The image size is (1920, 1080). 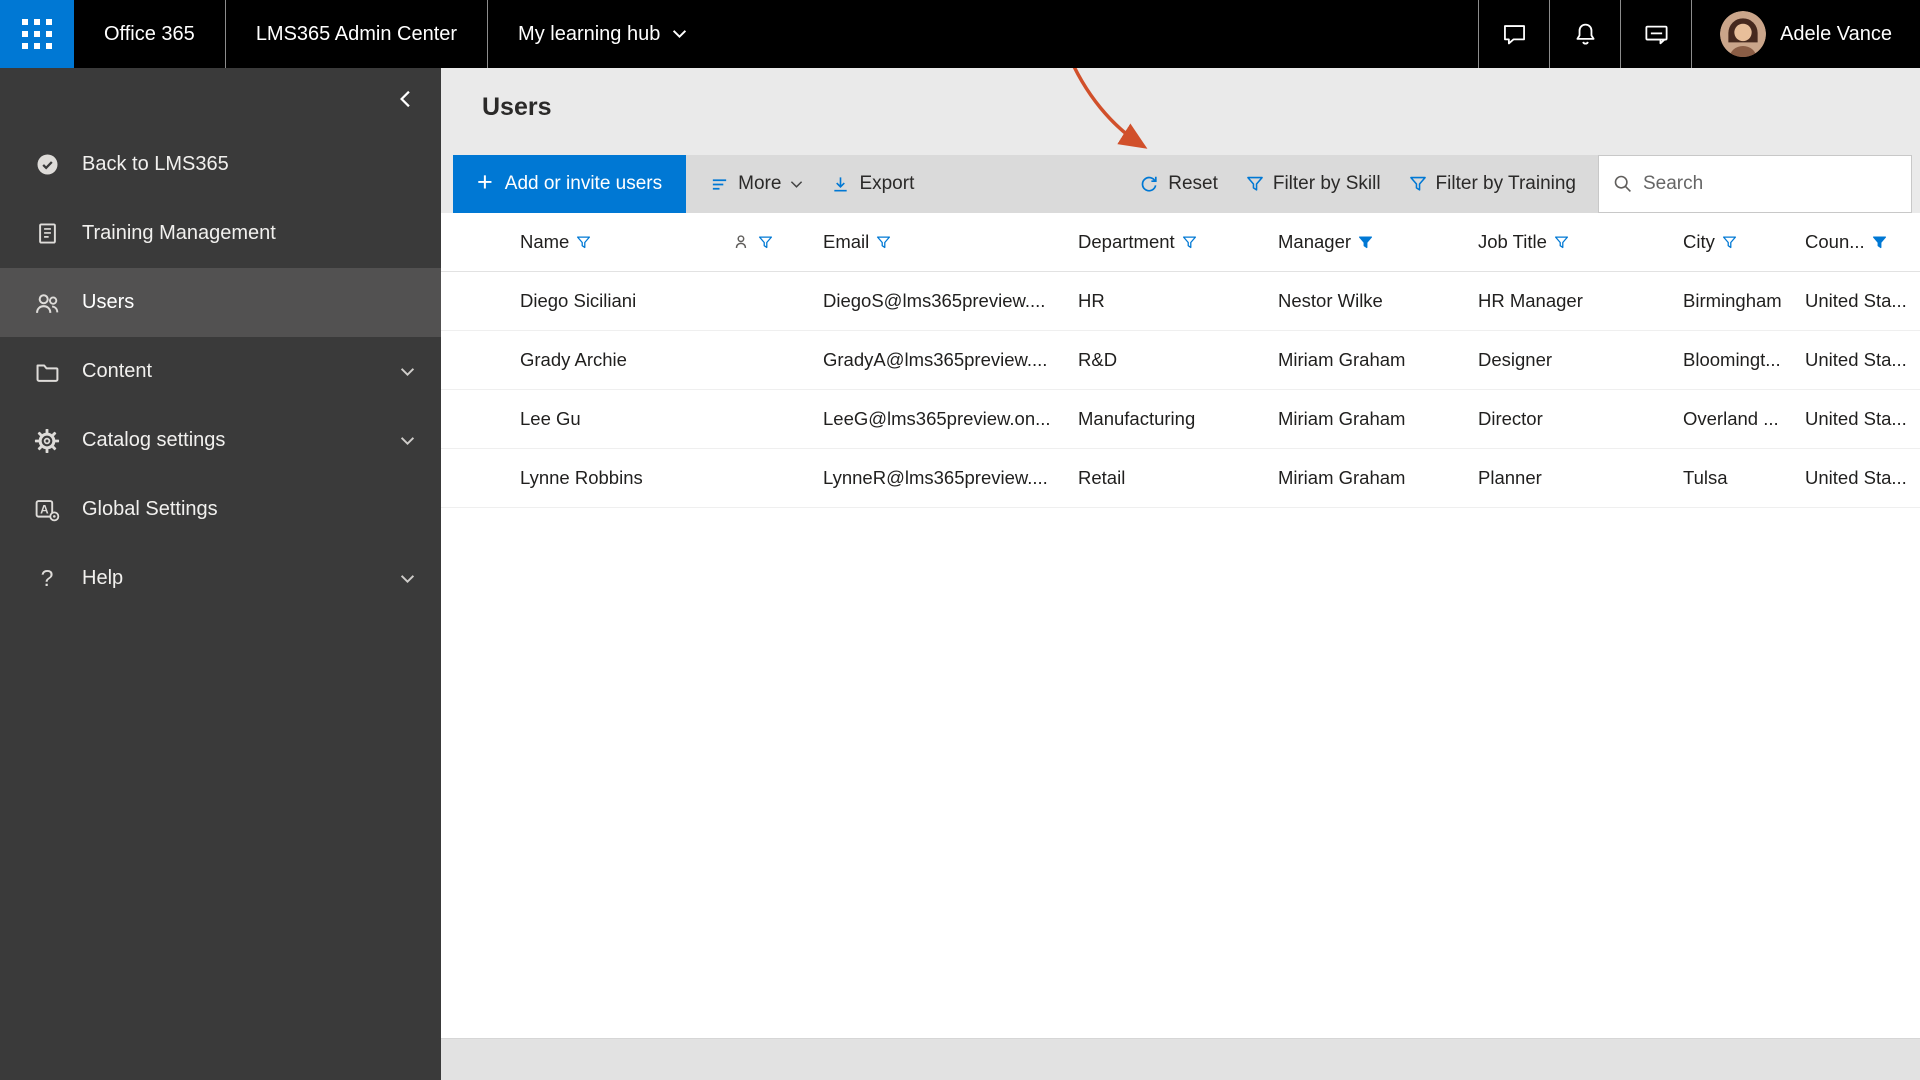 What do you see at coordinates (1512, 241) in the screenshot?
I see `column-label: Job Title` at bounding box center [1512, 241].